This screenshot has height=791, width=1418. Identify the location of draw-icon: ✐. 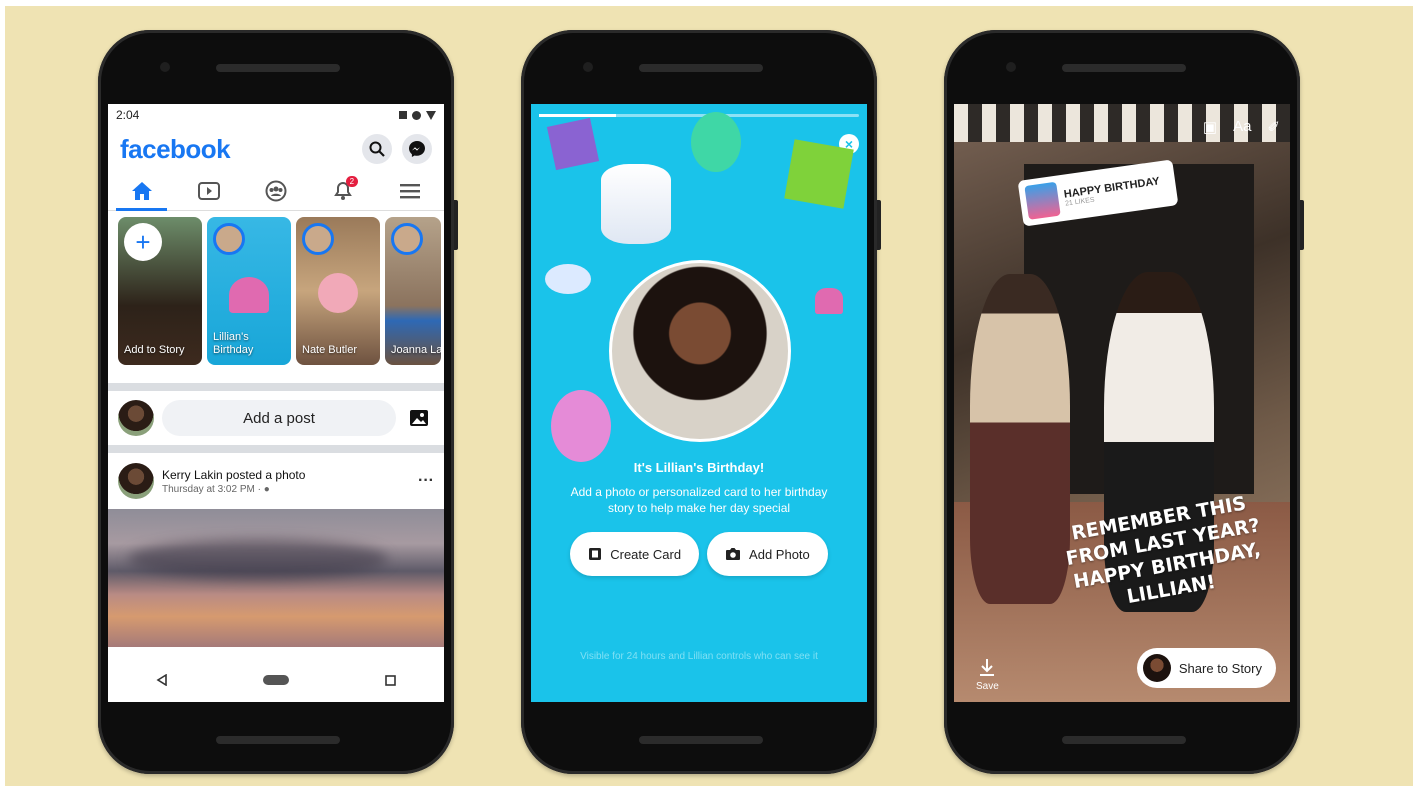
(1273, 127).